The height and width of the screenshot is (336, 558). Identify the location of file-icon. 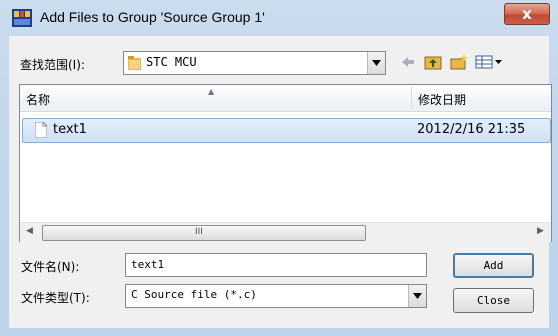
(41, 130).